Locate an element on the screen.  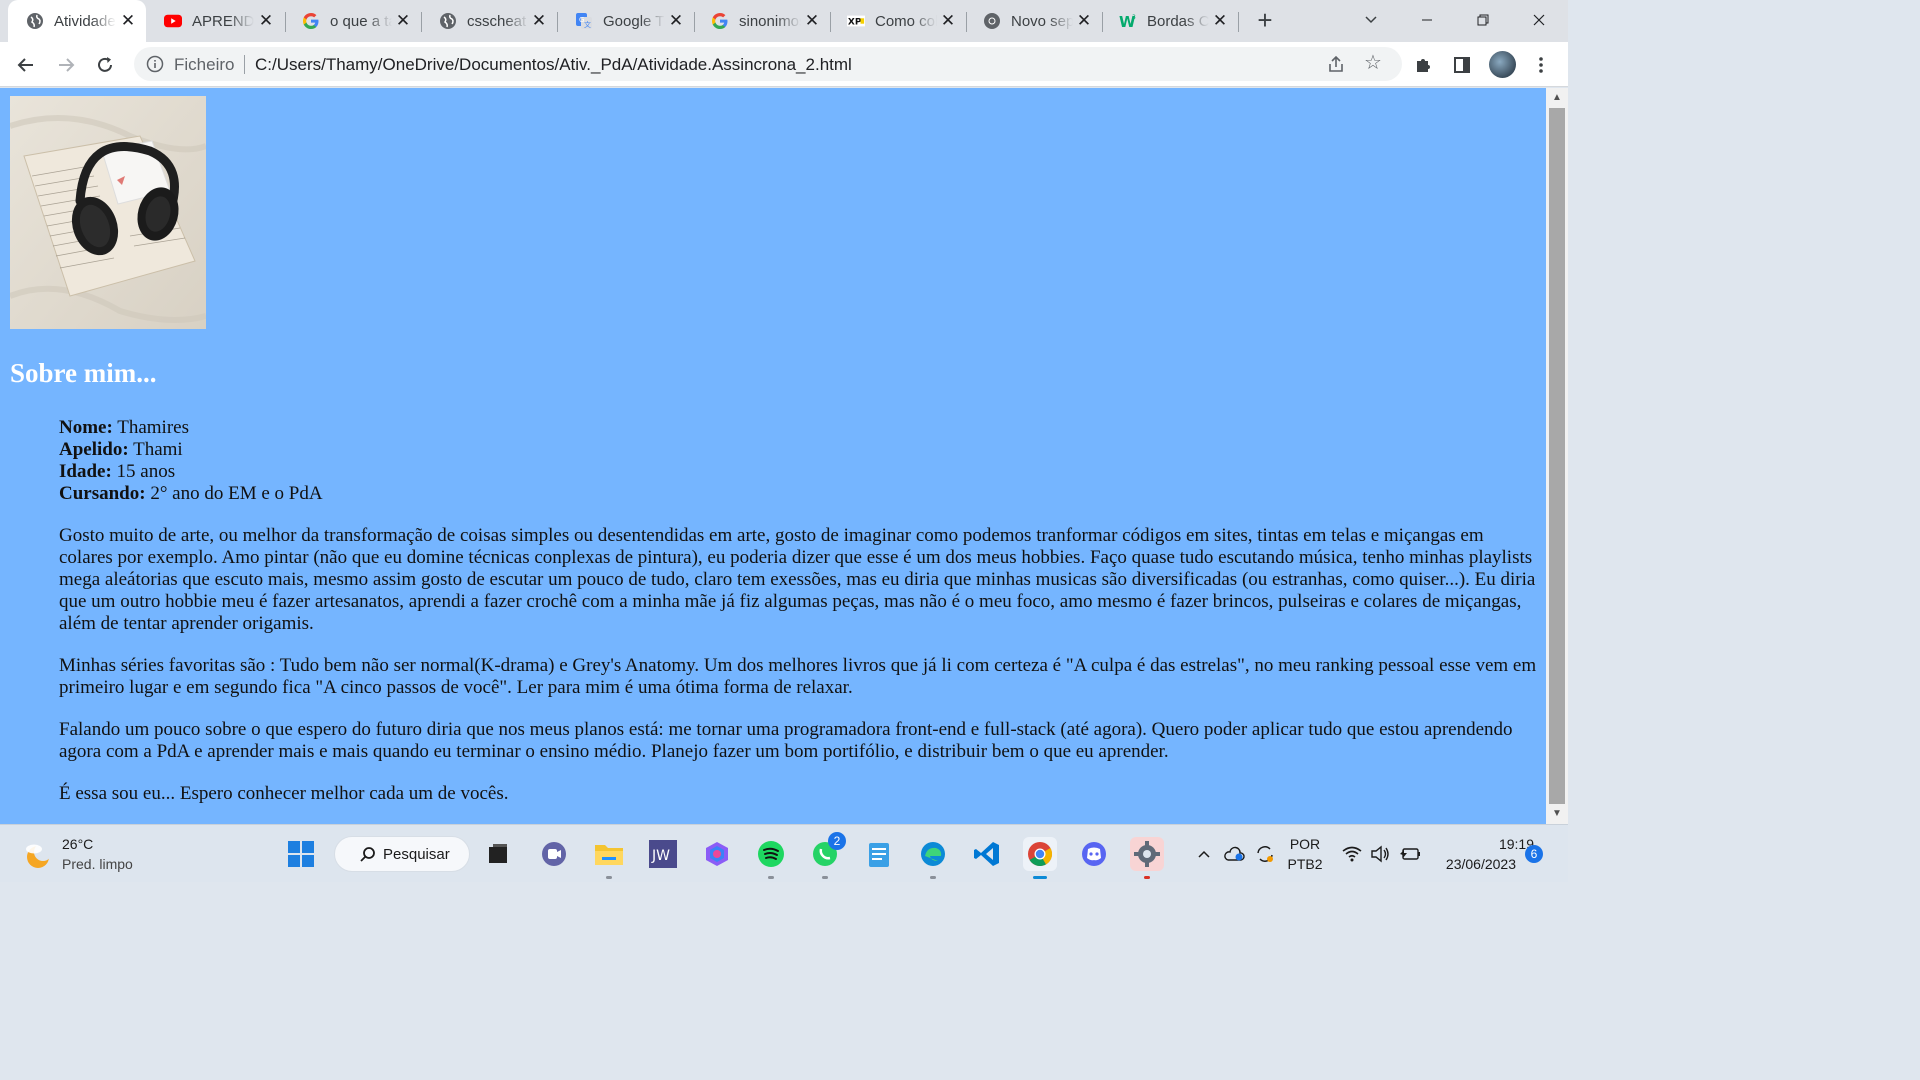
scroll-up-arrow-icon: ▲ is located at coordinates (1557, 98).